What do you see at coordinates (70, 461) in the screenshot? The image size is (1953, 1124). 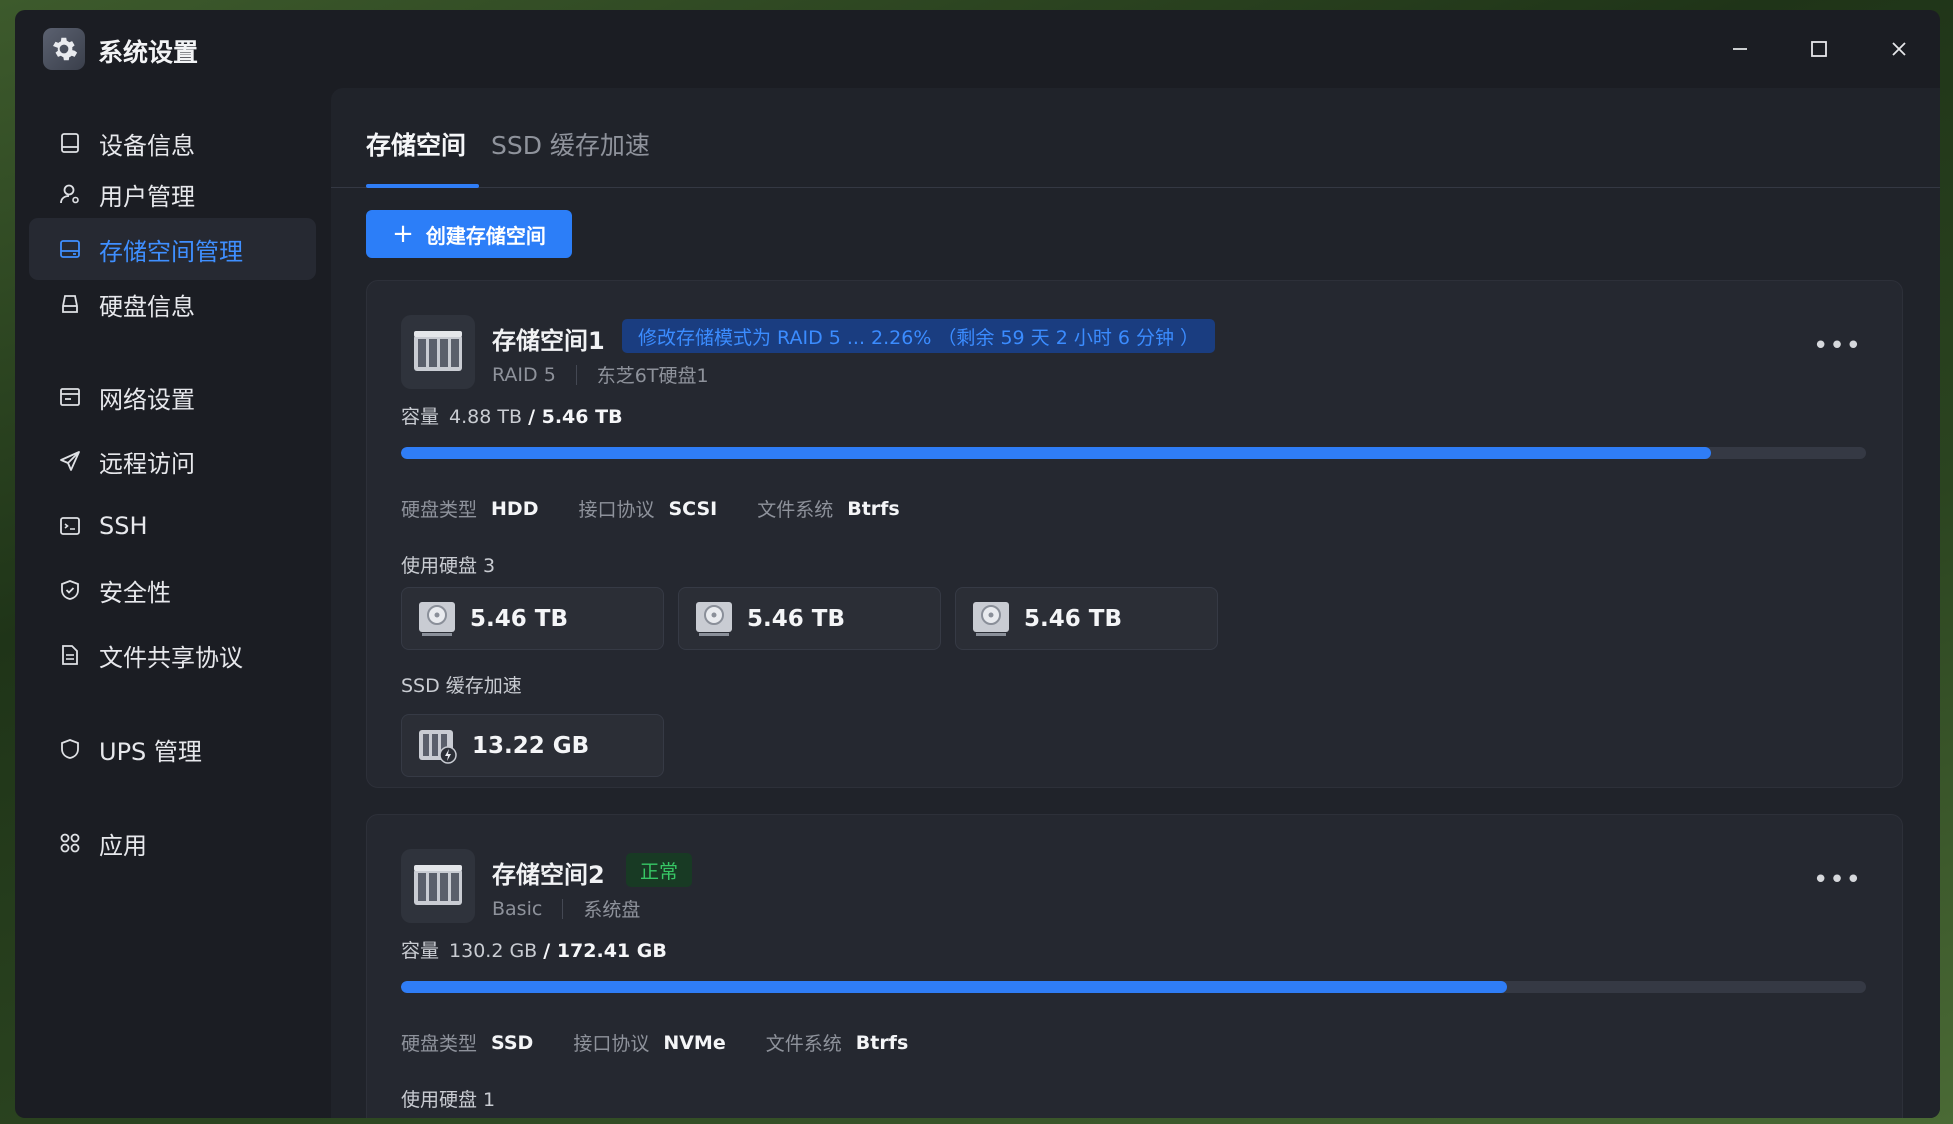 I see `send-icon` at bounding box center [70, 461].